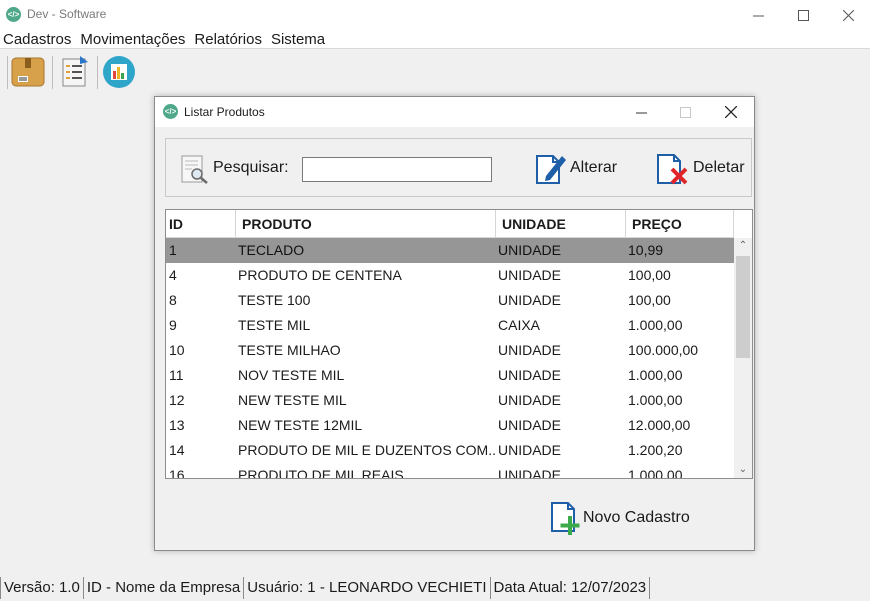 This screenshot has width=870, height=601. I want to click on column-header-id: ID, so click(201, 224).